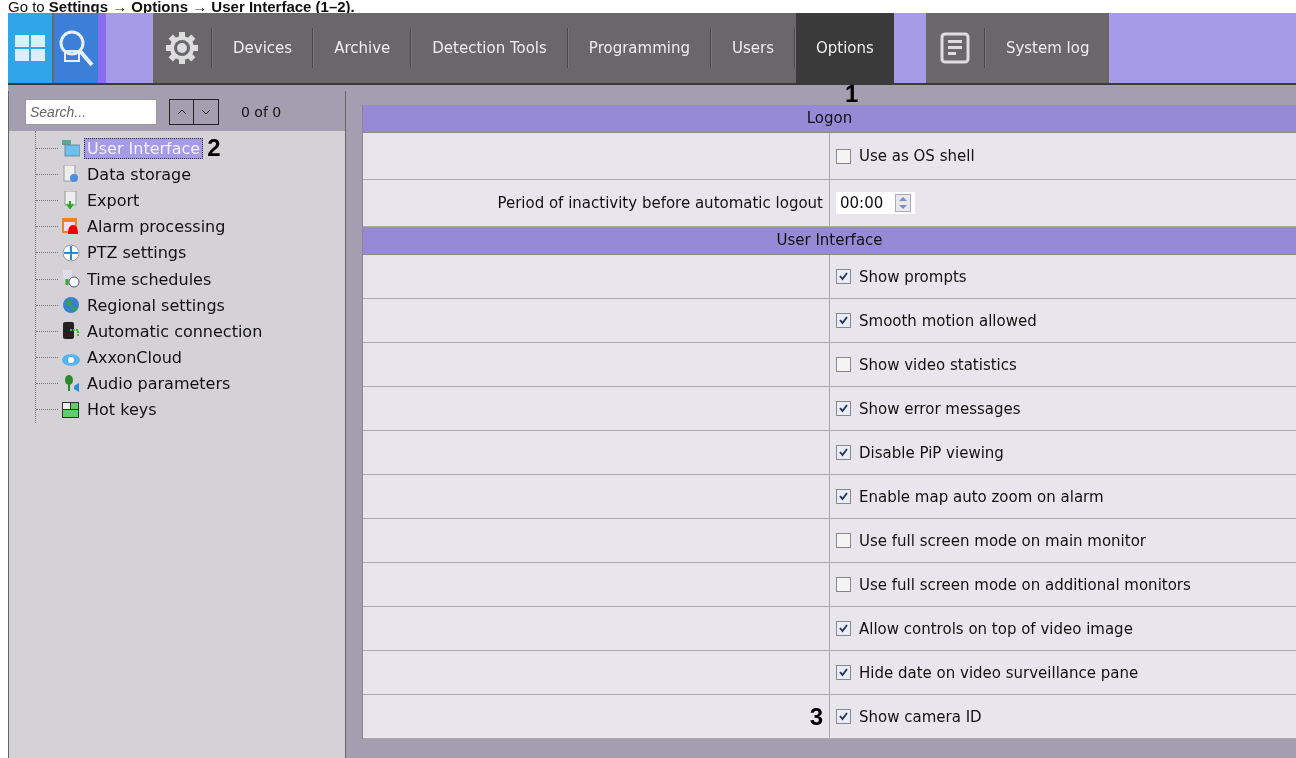 The image size is (1296, 758). I want to click on bell-icon, so click(71, 226).